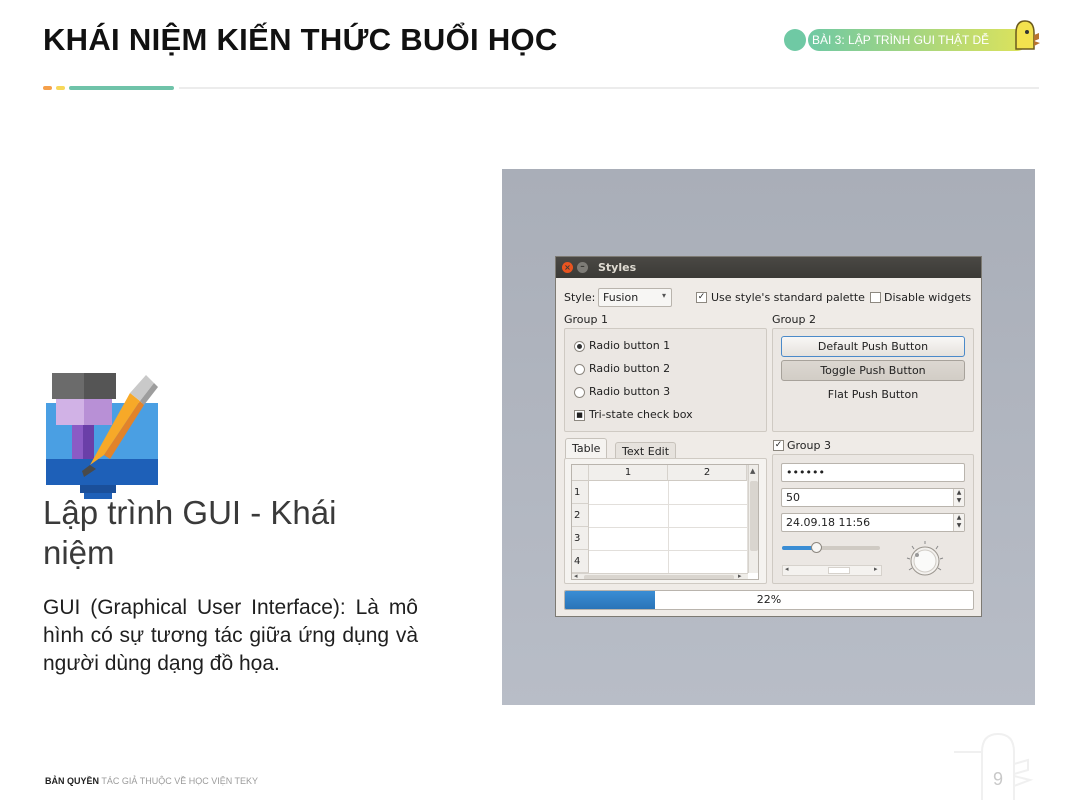 This screenshot has width=1078, height=806. Describe the element at coordinates (925, 560) in the screenshot. I see `dial-knob` at that location.